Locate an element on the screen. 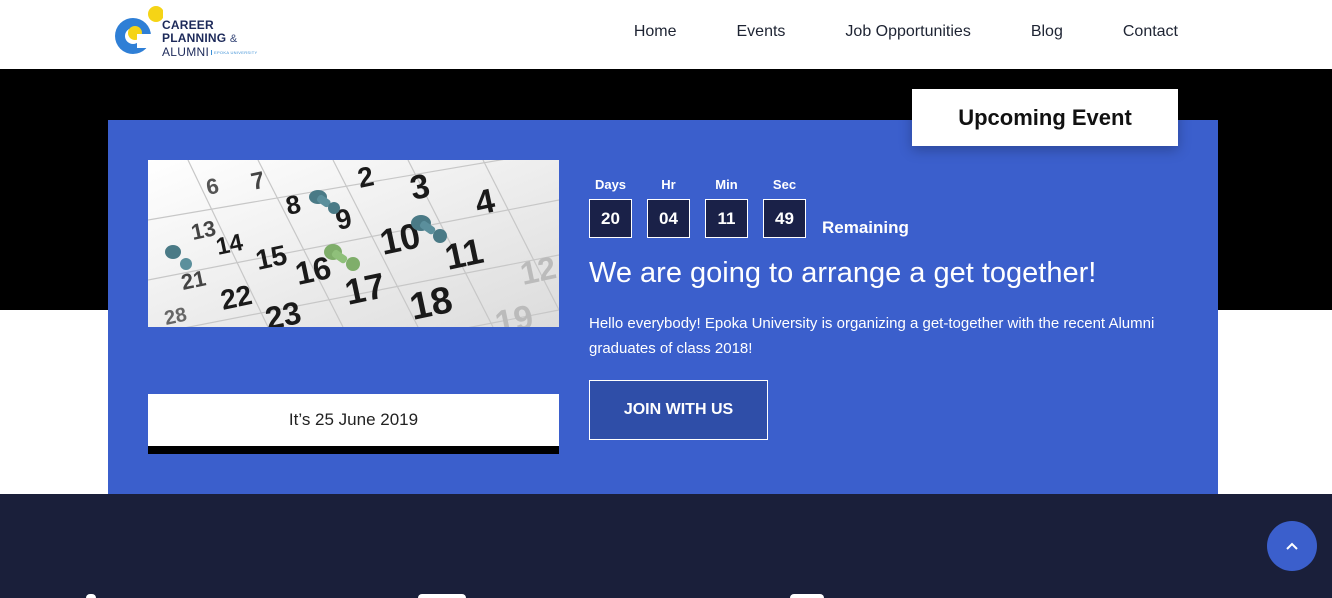 This screenshot has height=598, width=1332. nav-home: Home is located at coordinates (655, 32).